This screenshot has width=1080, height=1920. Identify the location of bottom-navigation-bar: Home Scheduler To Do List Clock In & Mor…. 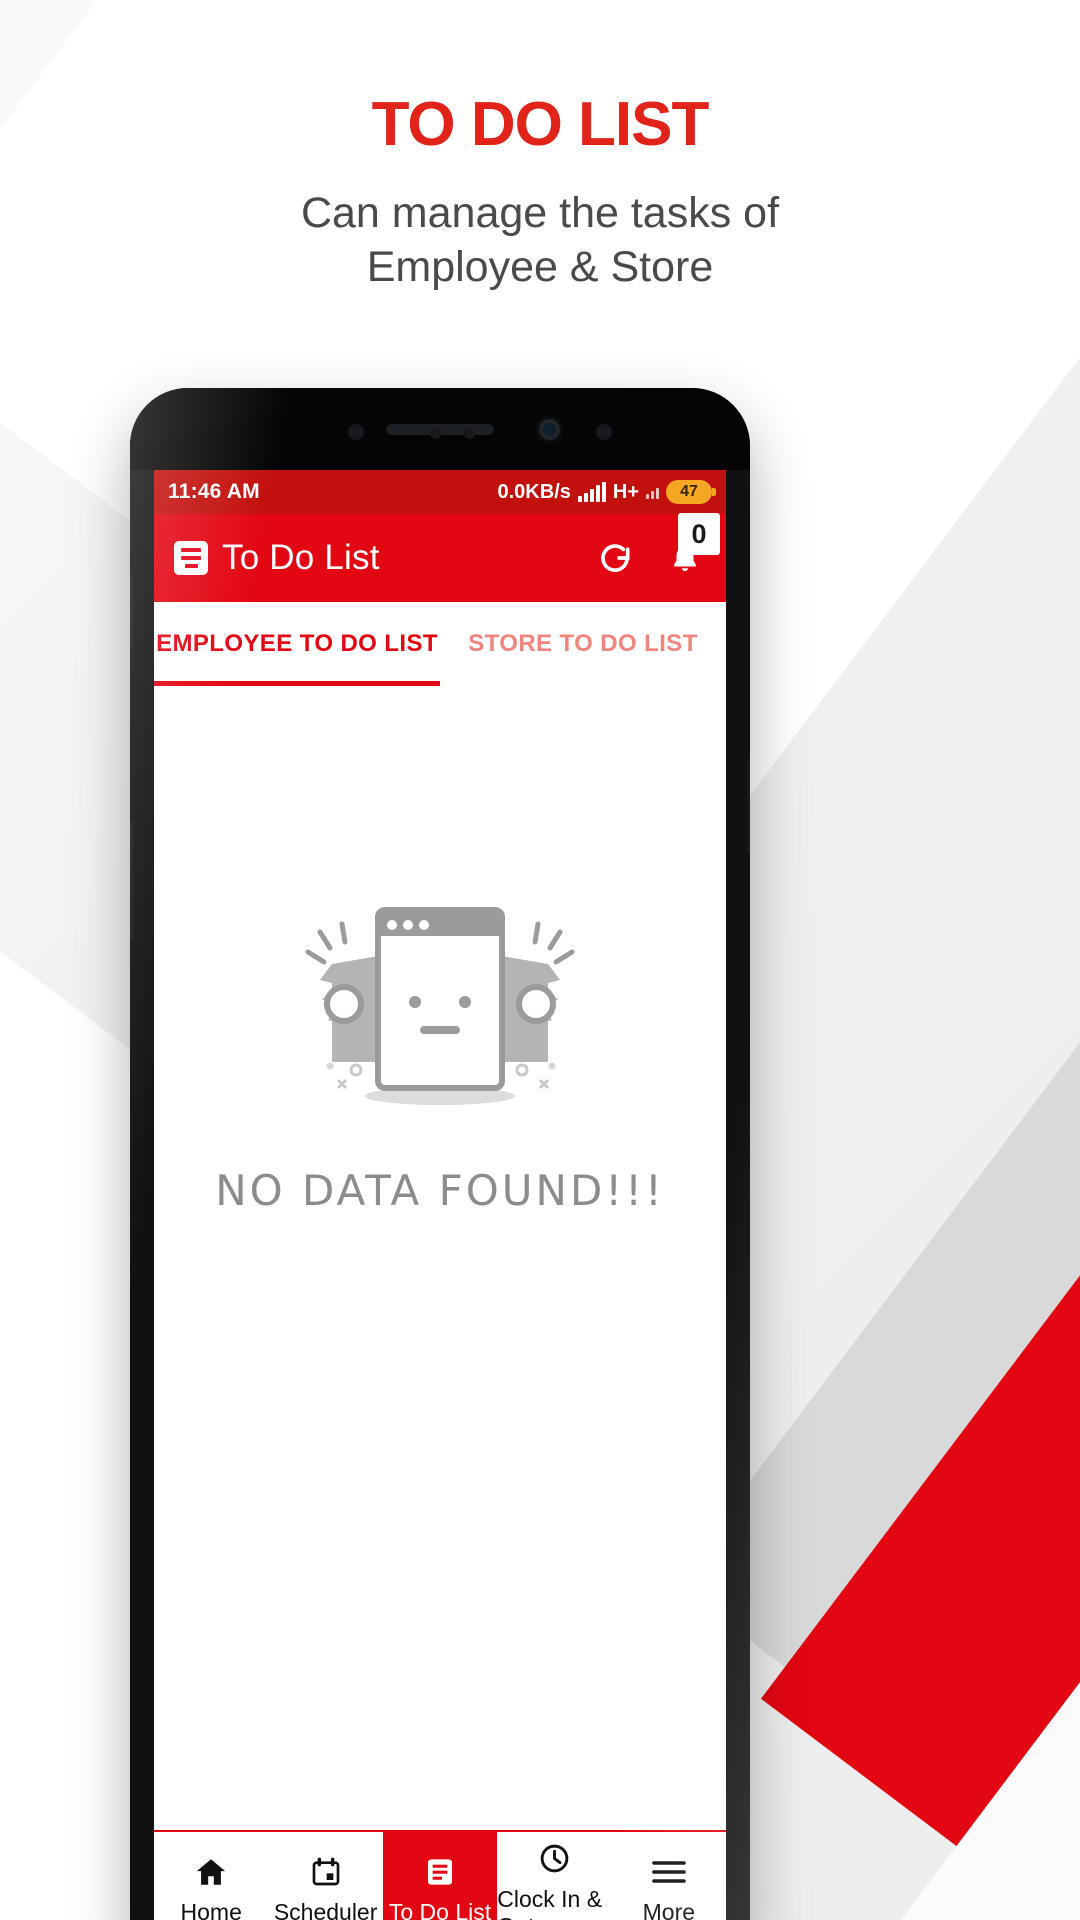
(440, 1875).